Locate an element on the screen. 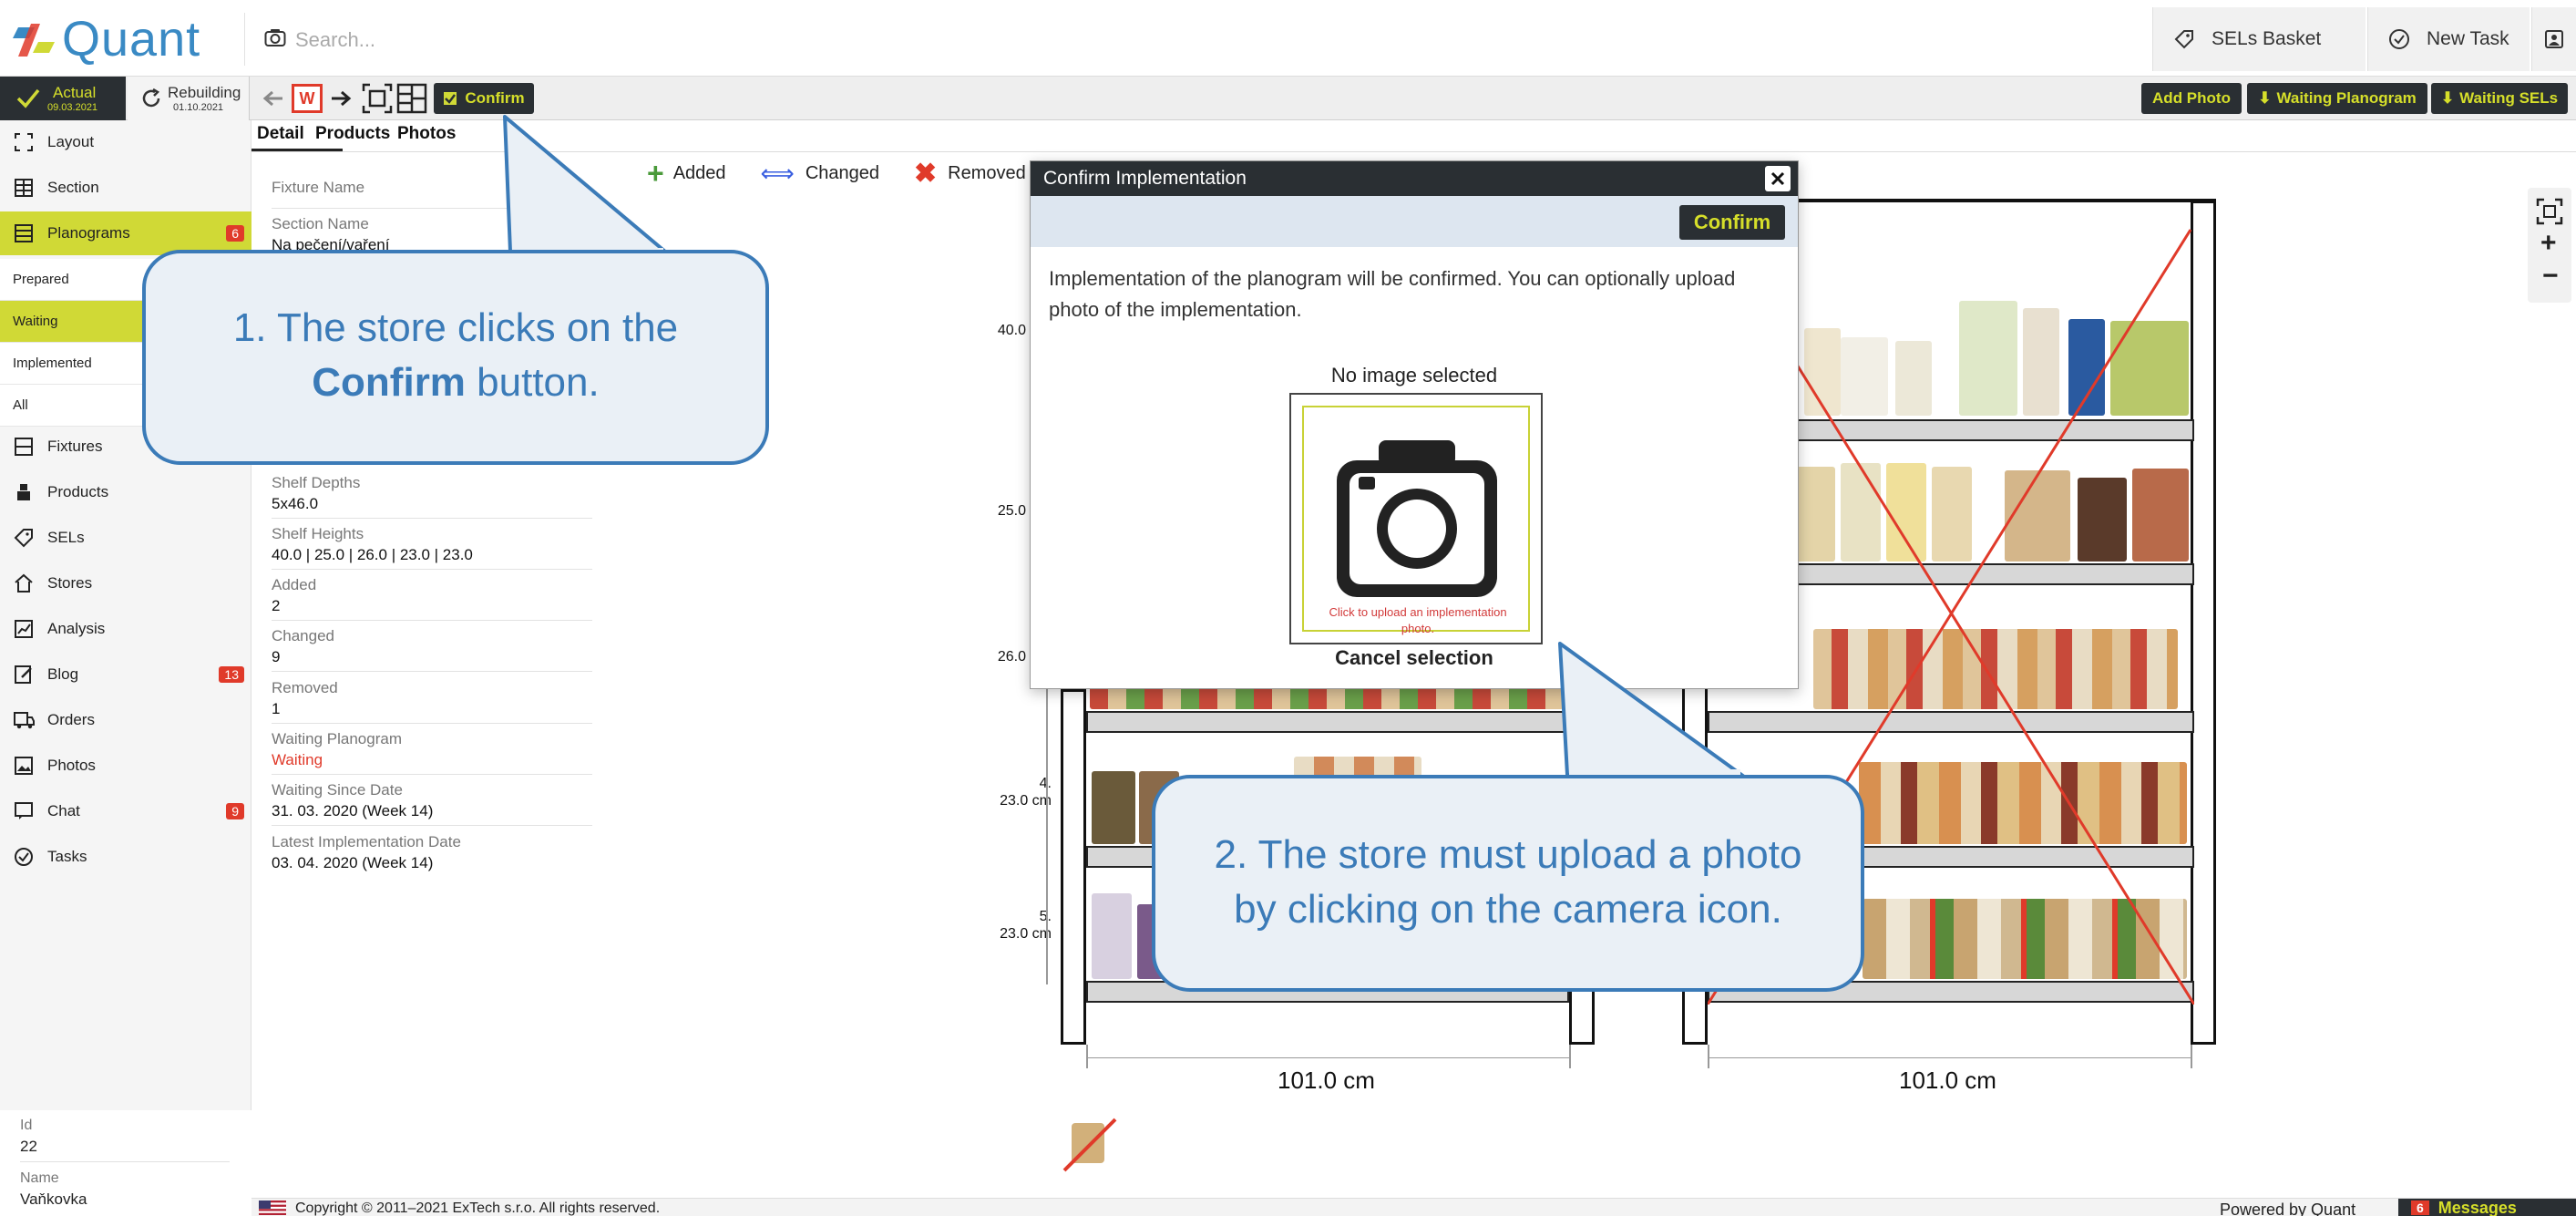 This screenshot has height=1216, width=2576. changed-value: 9 is located at coordinates (277, 656).